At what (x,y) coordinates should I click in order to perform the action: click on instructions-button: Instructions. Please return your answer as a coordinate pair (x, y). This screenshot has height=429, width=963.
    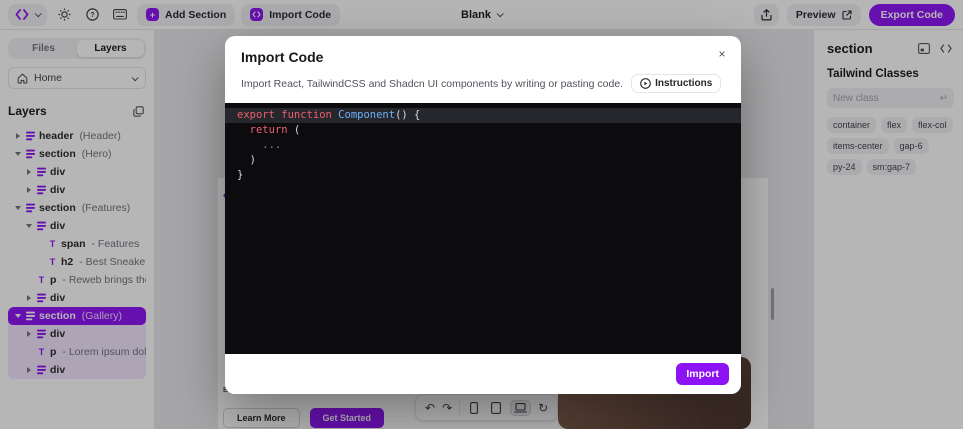
    Looking at the image, I should click on (676, 83).